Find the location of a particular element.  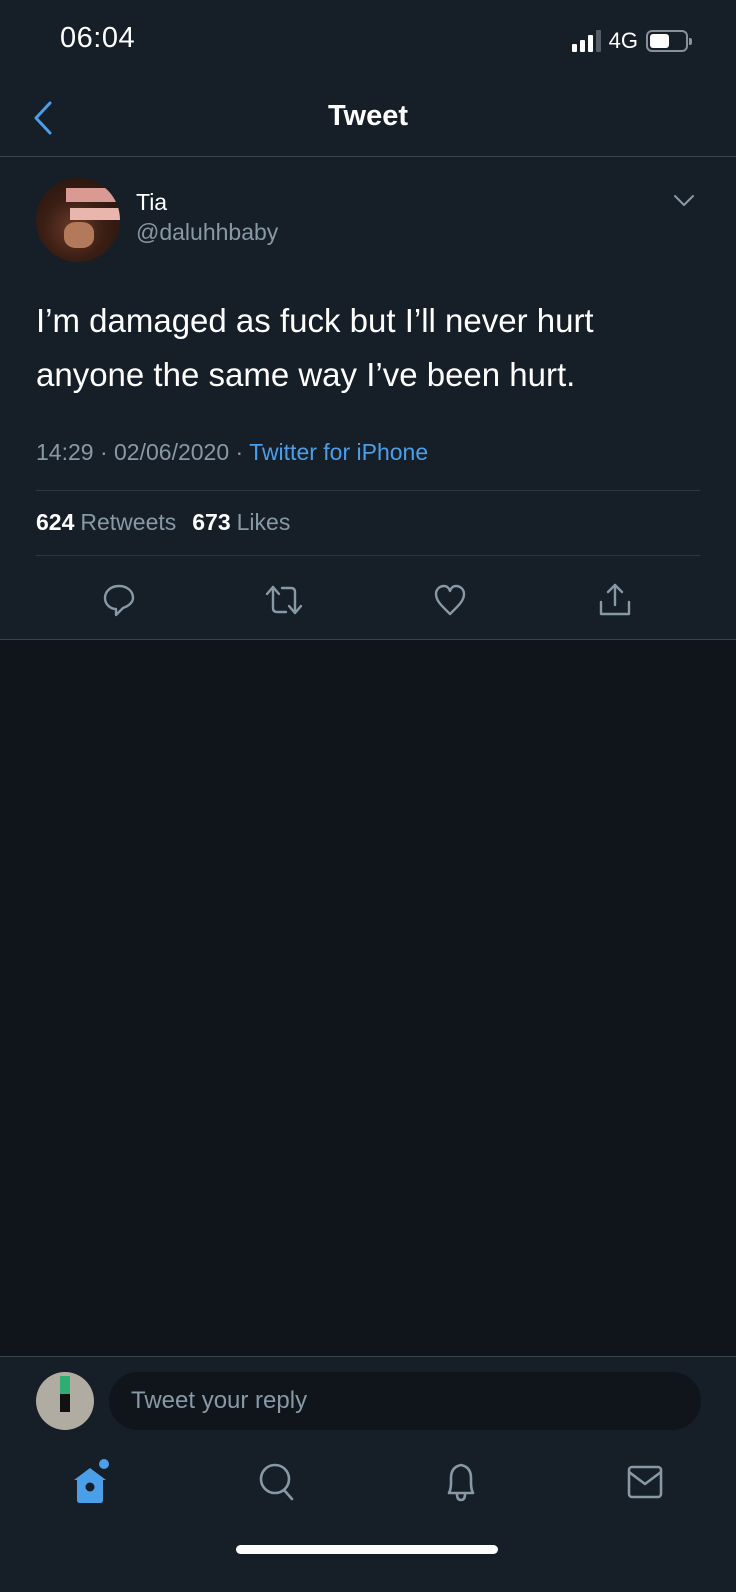

status-bar: 06:04 4G is located at coordinates (368, 40).